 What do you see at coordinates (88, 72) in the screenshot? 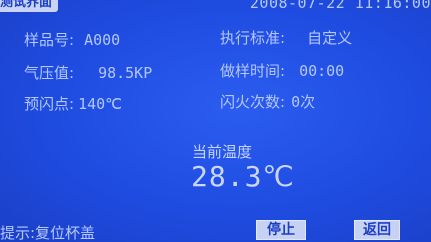
I see `pressure-row: 气压值: 98.5KP` at bounding box center [88, 72].